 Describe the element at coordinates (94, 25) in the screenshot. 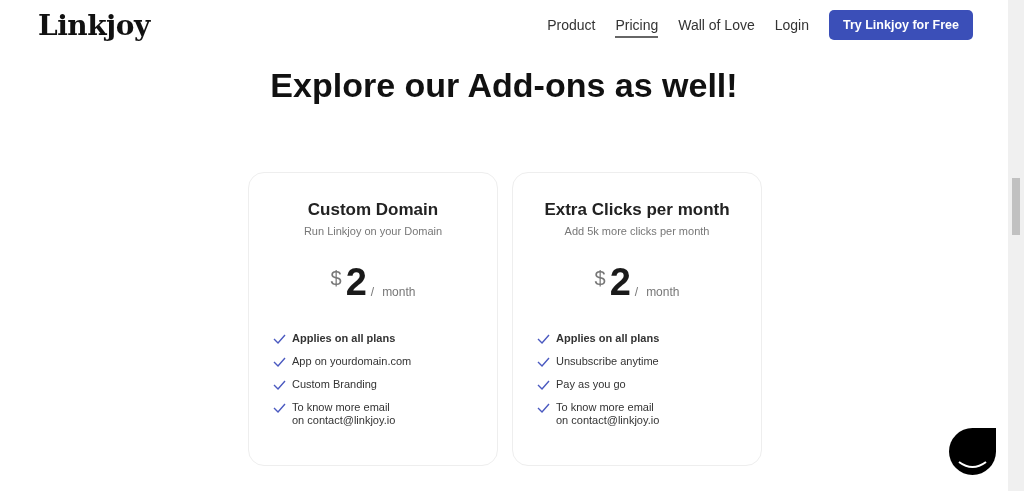

I see `logo: Linkjoy` at that location.